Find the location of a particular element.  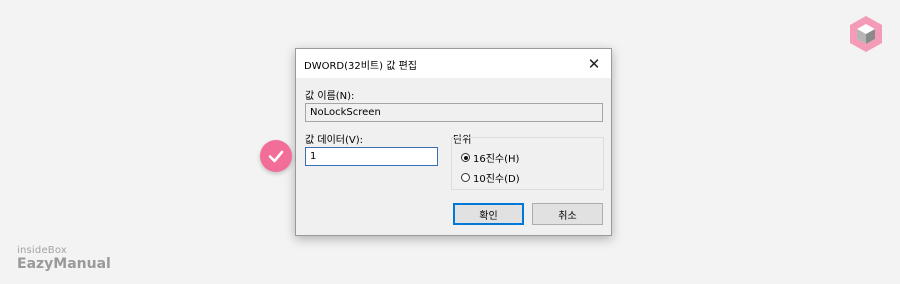

close-button: ✕ is located at coordinates (594, 63).